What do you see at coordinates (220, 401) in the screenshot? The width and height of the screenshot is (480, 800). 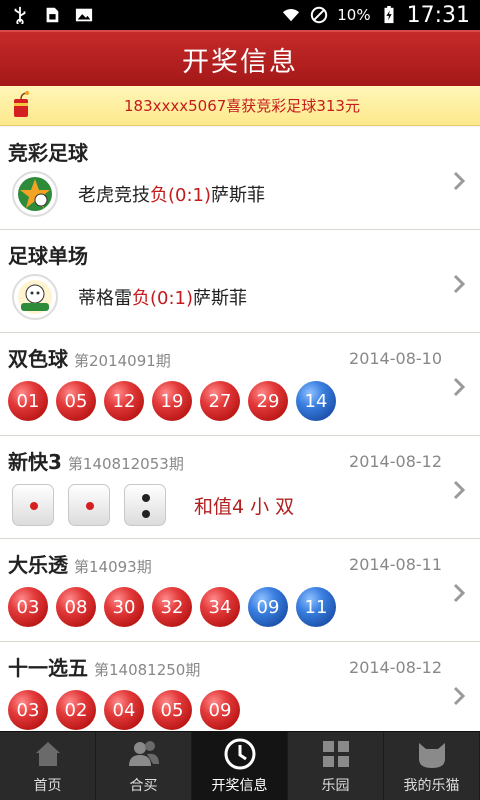 I see `red-ball: 27` at bounding box center [220, 401].